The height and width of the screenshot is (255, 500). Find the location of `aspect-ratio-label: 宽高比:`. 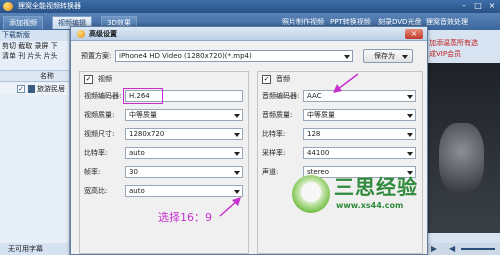

aspect-ratio-label: 宽高比: is located at coordinates (96, 191).